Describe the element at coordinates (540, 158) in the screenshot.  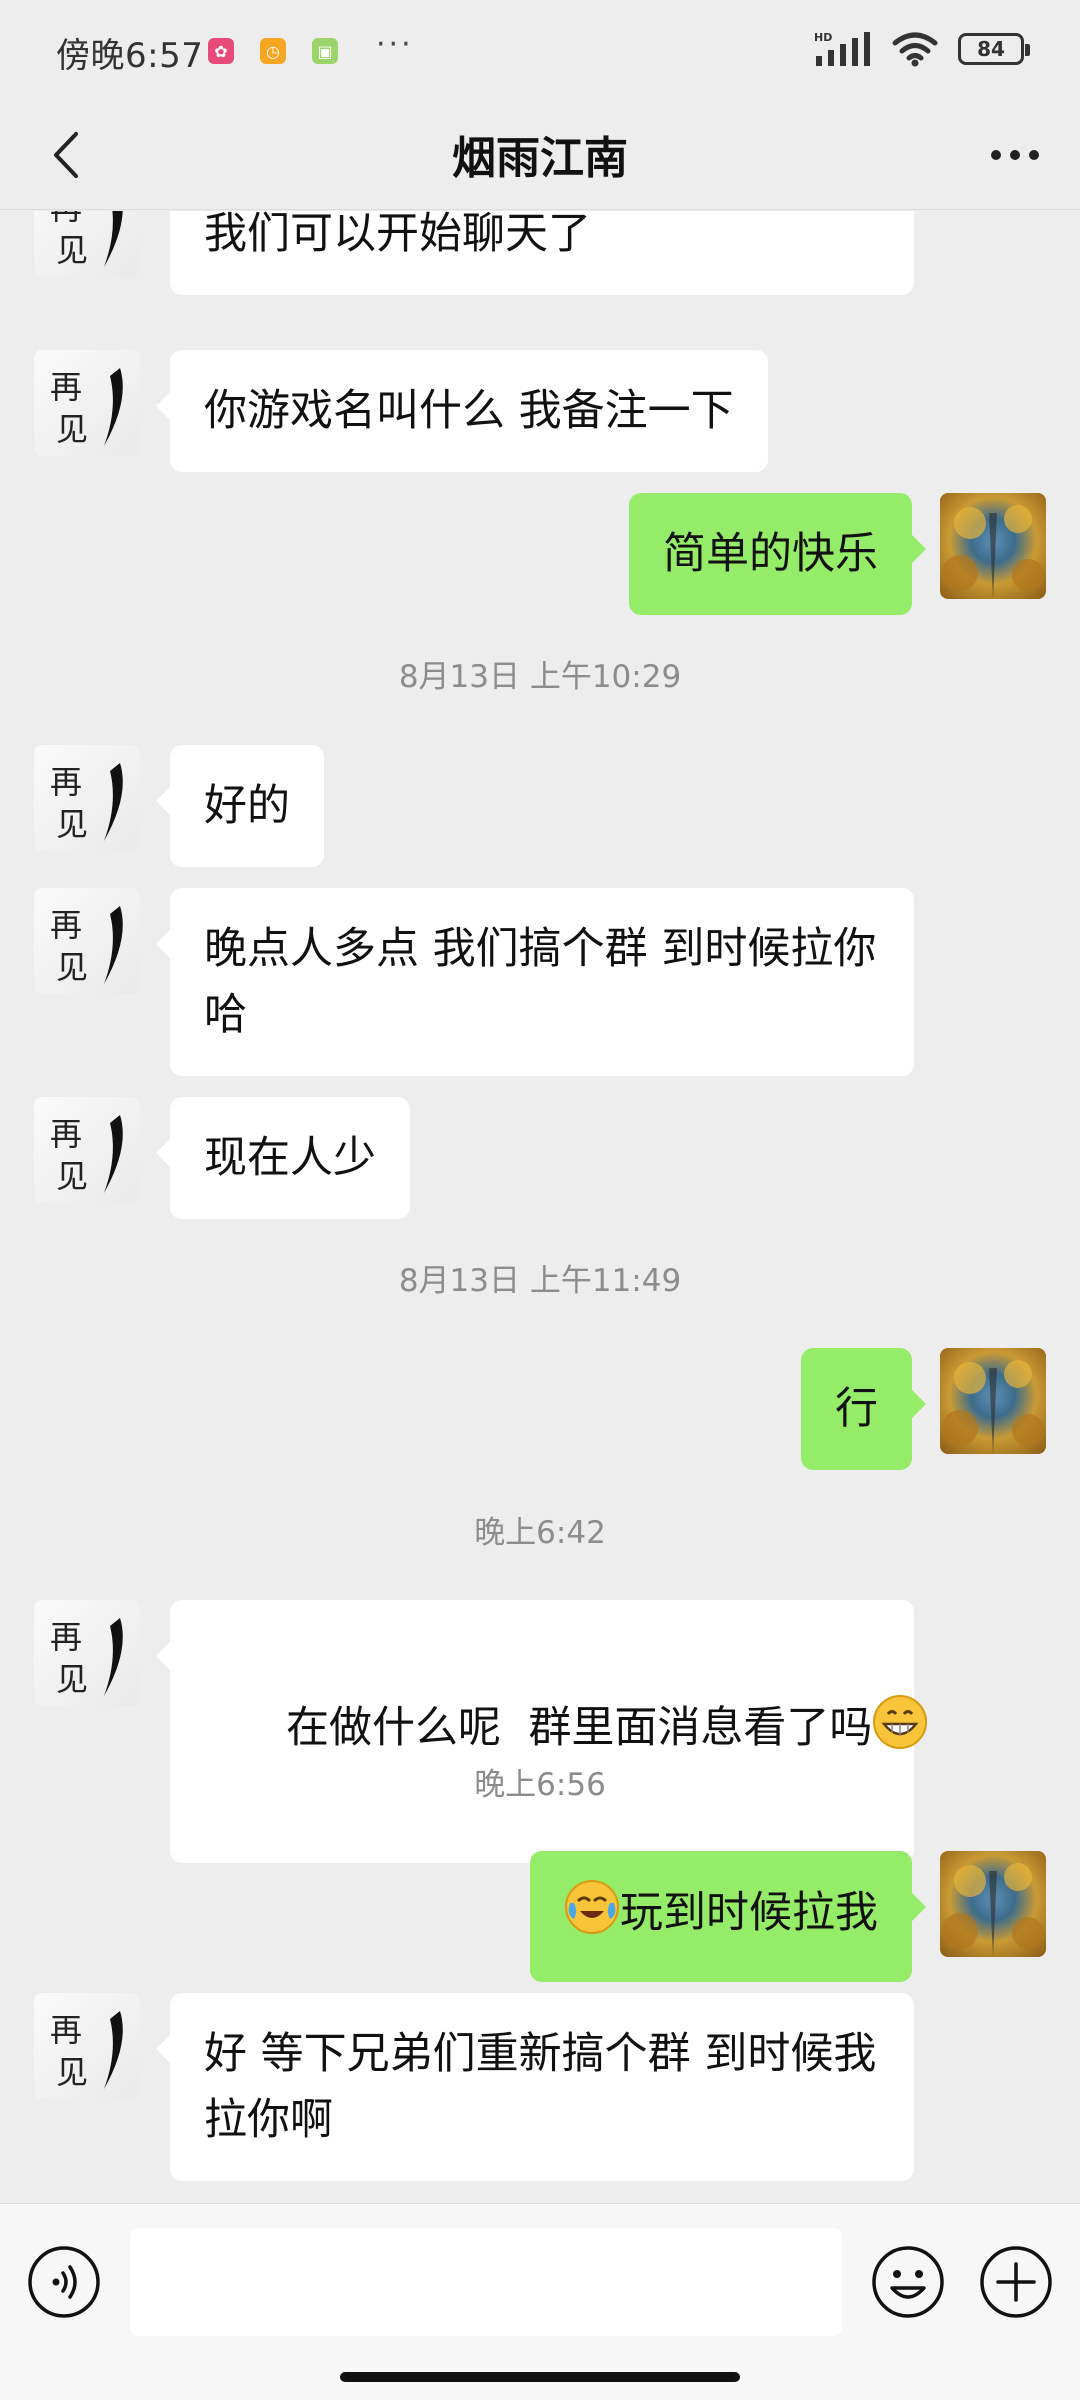
I see `chat-title: 烟雨江南` at that location.